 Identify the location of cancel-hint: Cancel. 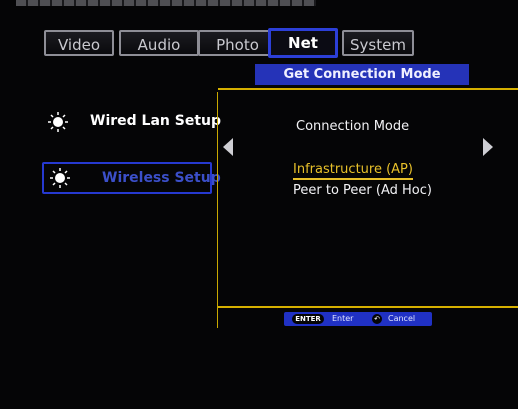
(402, 318).